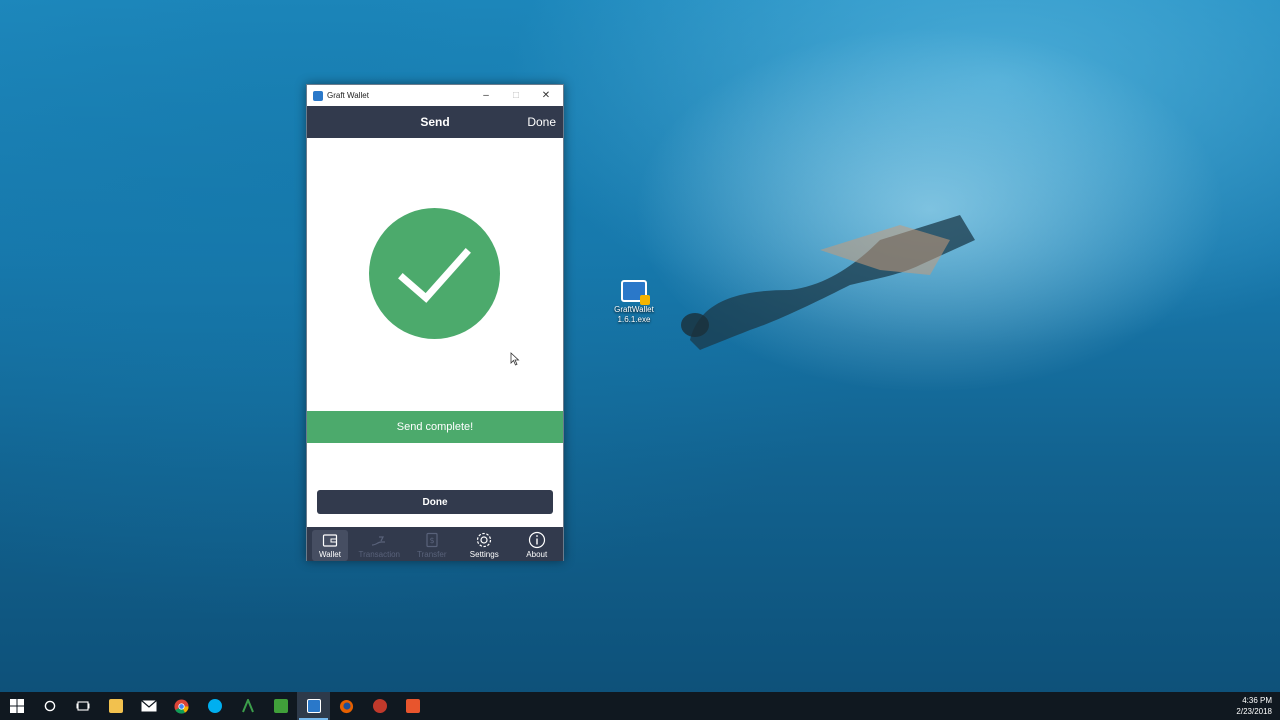 The image size is (1280, 720). I want to click on minimize-button: –, so click(486, 95).